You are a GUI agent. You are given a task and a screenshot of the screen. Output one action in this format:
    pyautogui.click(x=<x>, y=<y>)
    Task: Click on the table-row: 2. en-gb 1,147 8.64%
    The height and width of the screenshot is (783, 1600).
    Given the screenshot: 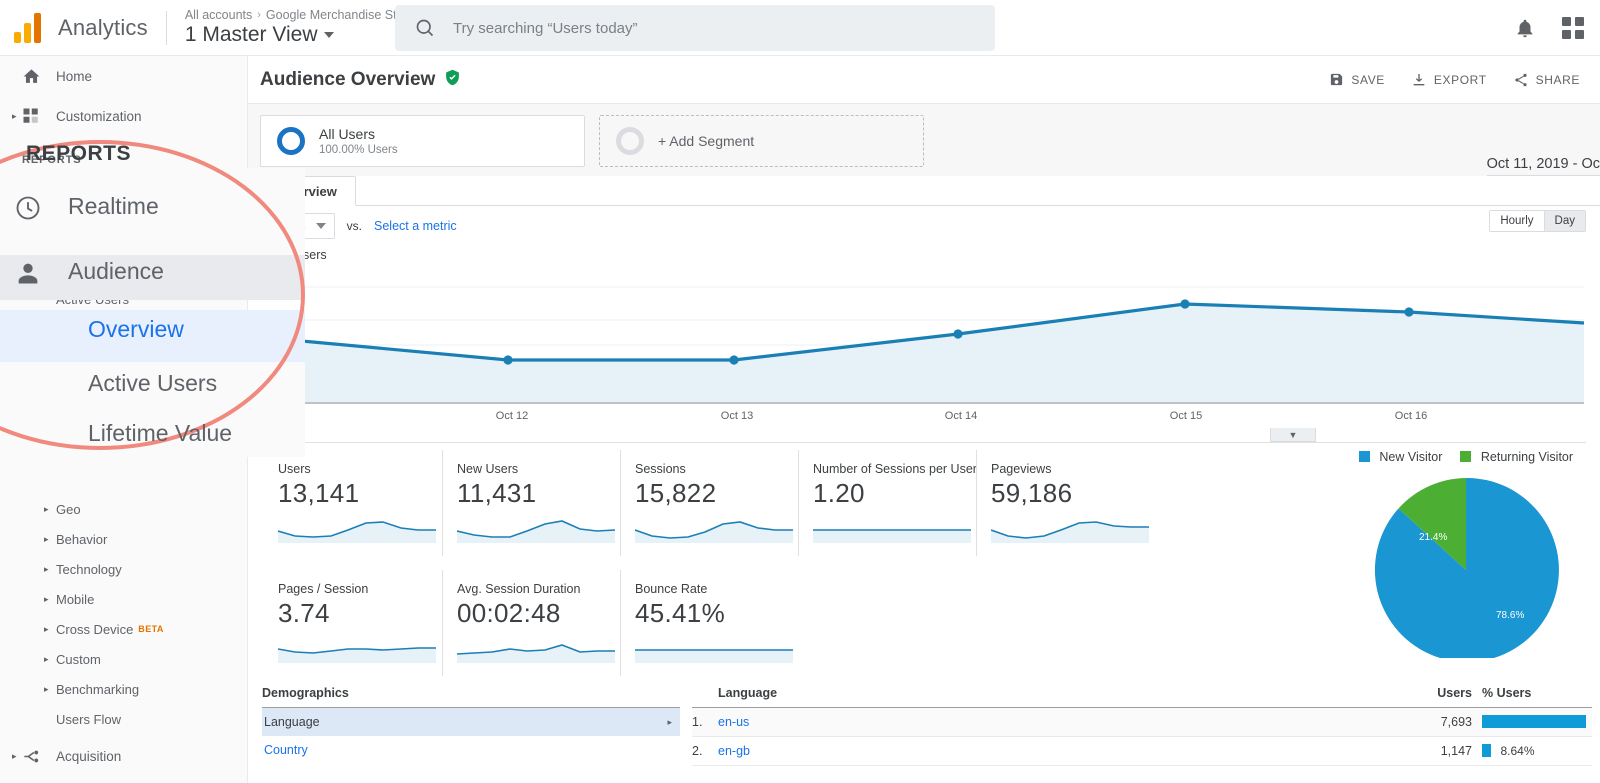 What is the action you would take?
    pyautogui.click(x=1142, y=751)
    